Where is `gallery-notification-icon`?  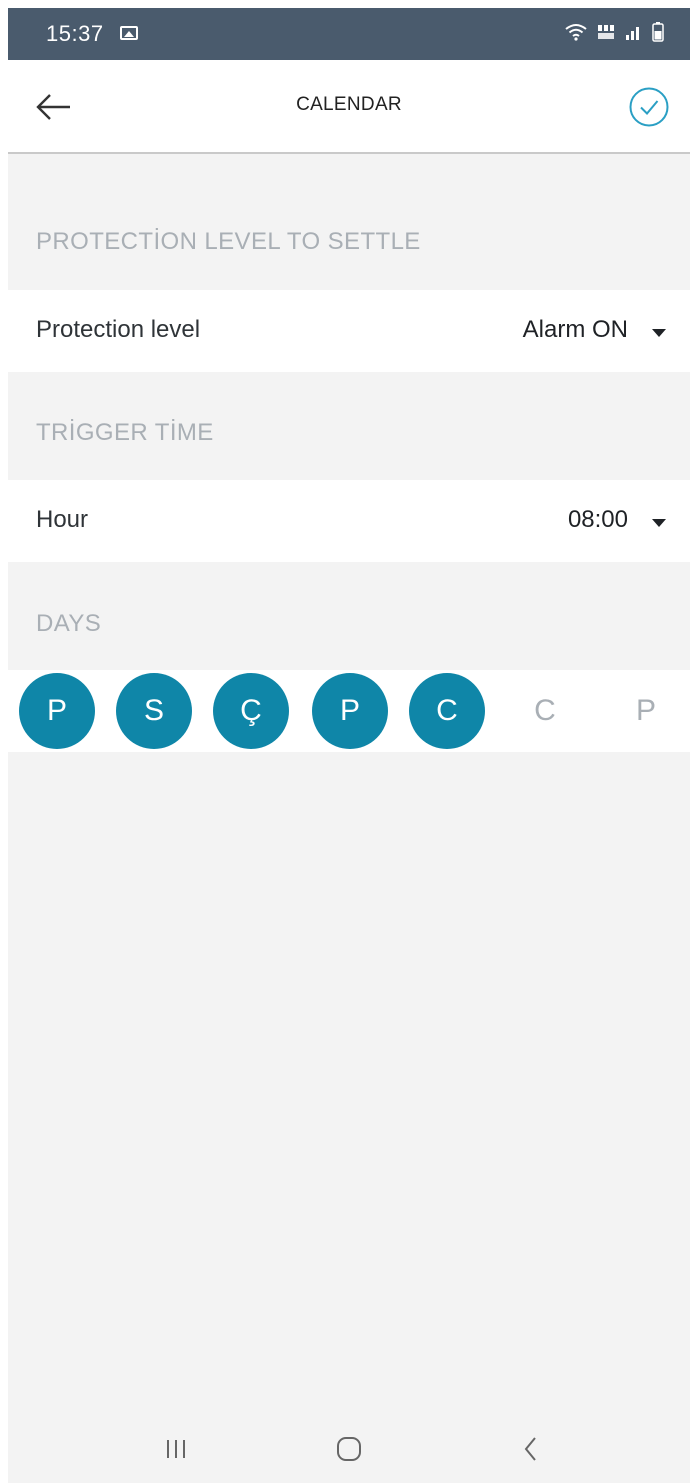 gallery-notification-icon is located at coordinates (129, 33).